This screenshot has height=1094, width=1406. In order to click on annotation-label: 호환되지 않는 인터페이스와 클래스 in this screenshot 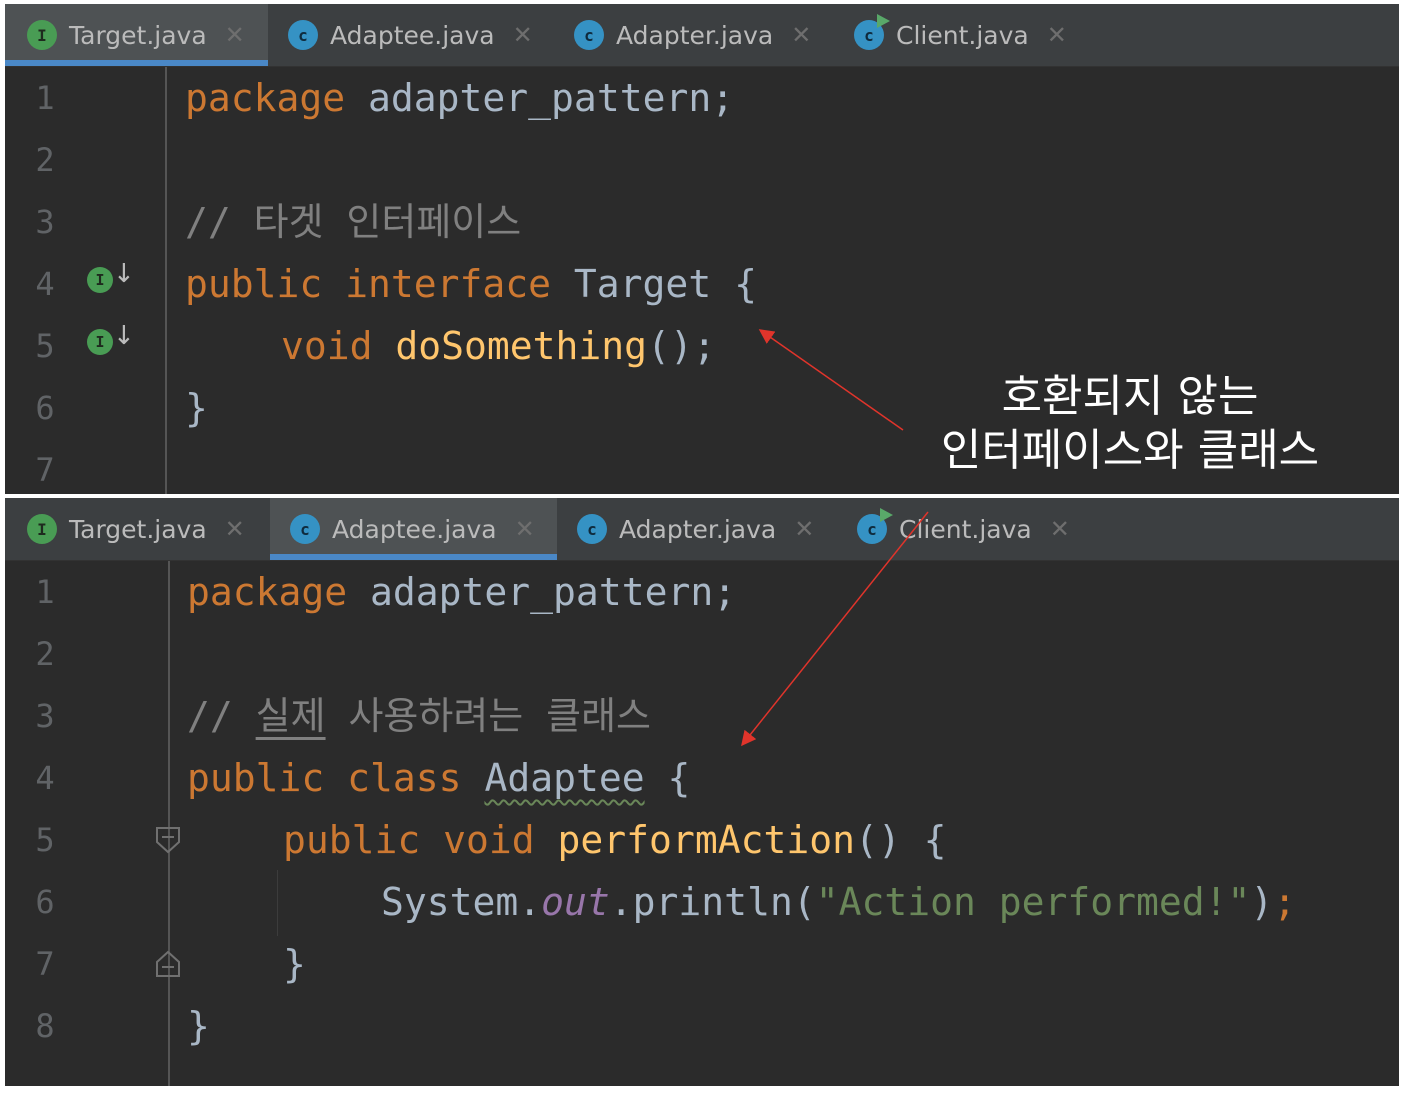, I will do `click(1130, 424)`.